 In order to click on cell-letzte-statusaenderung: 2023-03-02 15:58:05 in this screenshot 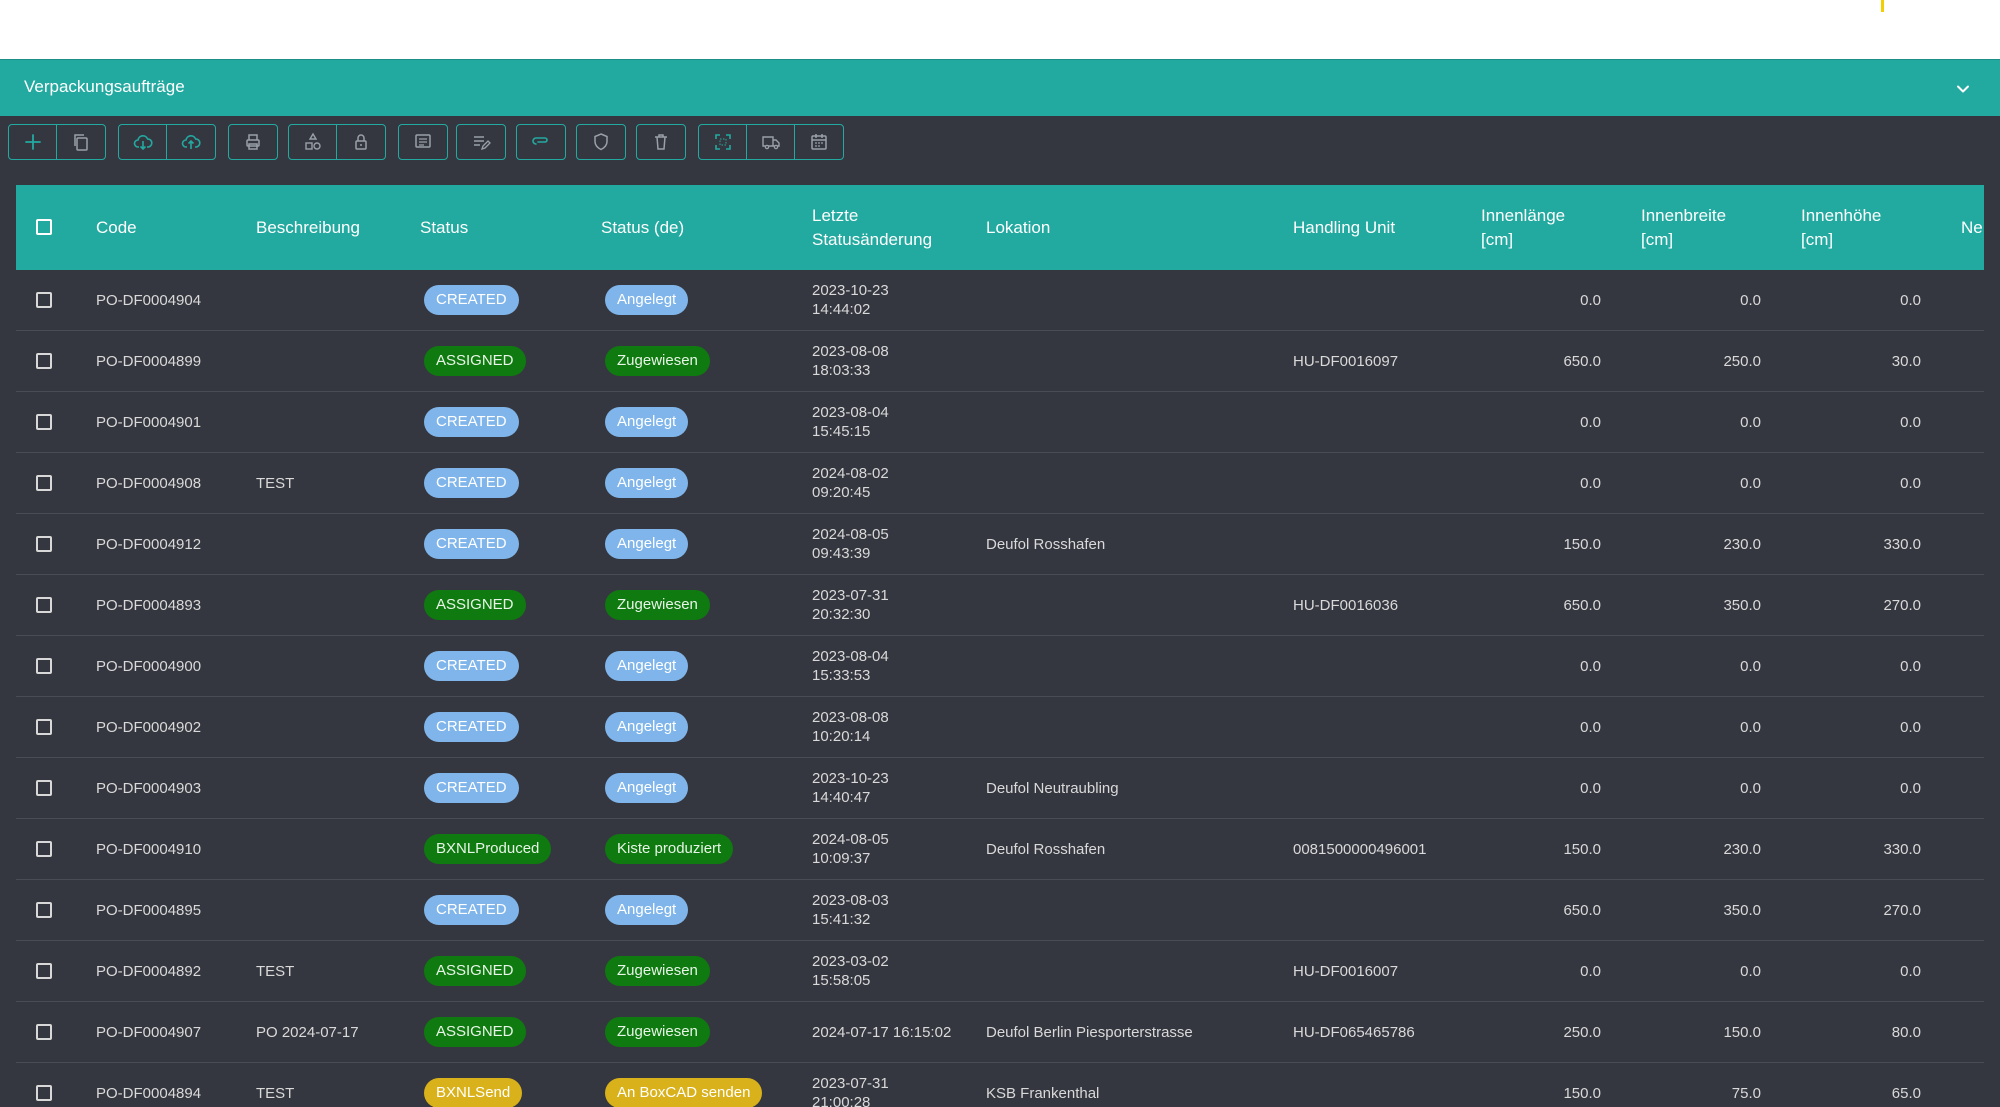, I will do `click(850, 971)`.